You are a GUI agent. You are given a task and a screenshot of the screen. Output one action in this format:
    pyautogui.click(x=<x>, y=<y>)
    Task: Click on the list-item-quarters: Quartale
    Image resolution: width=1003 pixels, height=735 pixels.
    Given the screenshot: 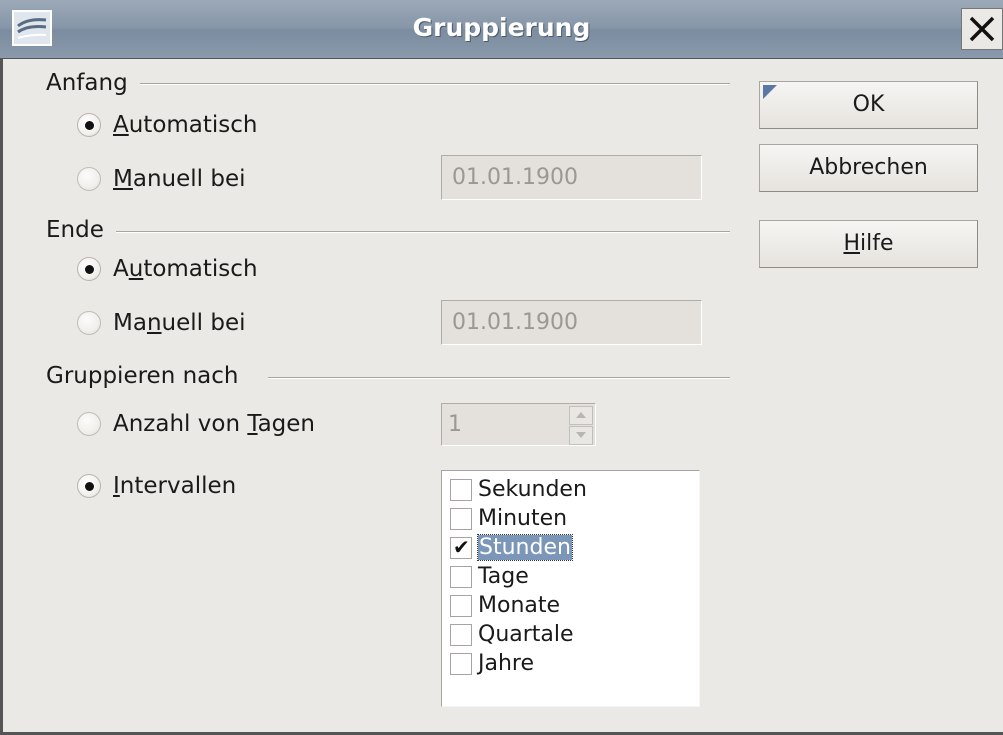 What is the action you would take?
    pyautogui.click(x=512, y=634)
    